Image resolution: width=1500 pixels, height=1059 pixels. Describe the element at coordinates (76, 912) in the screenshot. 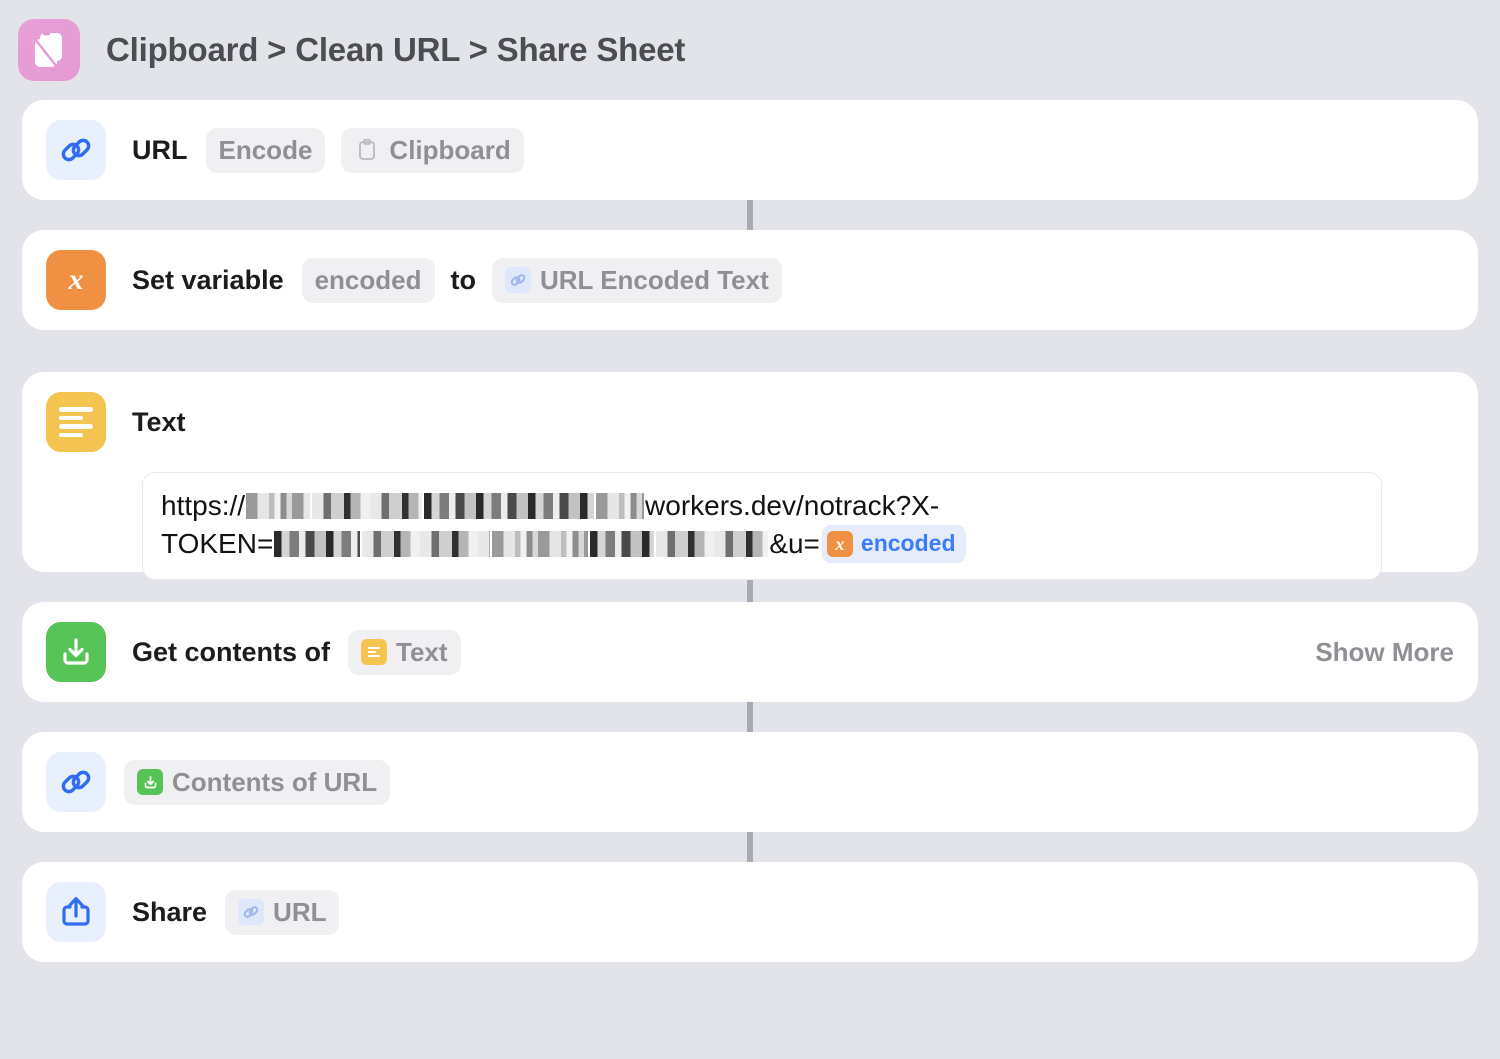

I see `share-icon` at that location.